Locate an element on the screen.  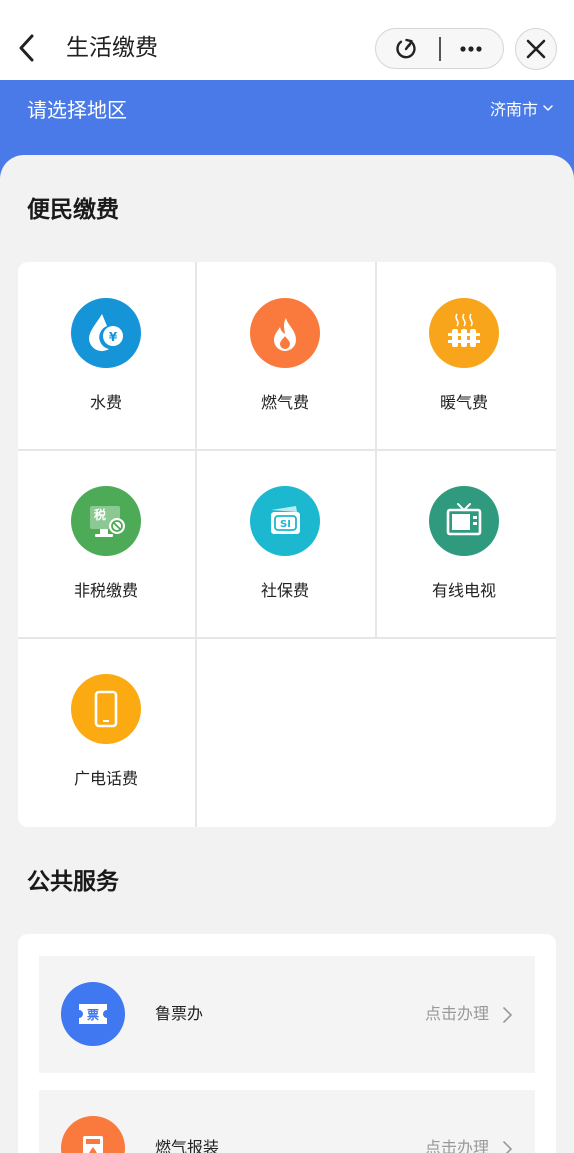
grid-item-label: 暖气费 is located at coordinates (463, 402).